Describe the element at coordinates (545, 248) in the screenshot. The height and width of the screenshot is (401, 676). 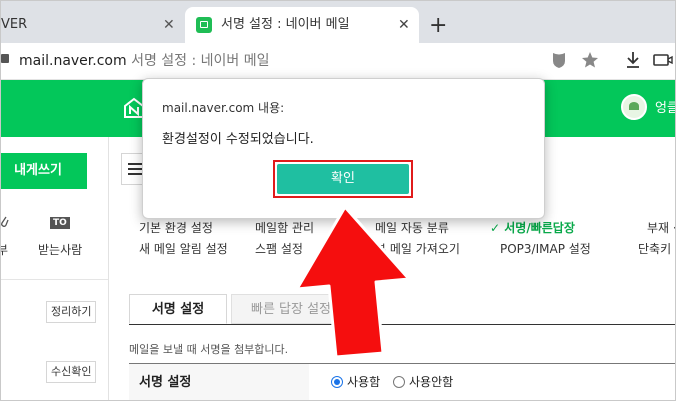
I see `menu-pop3-imap: POP3/IMAP 설정` at that location.